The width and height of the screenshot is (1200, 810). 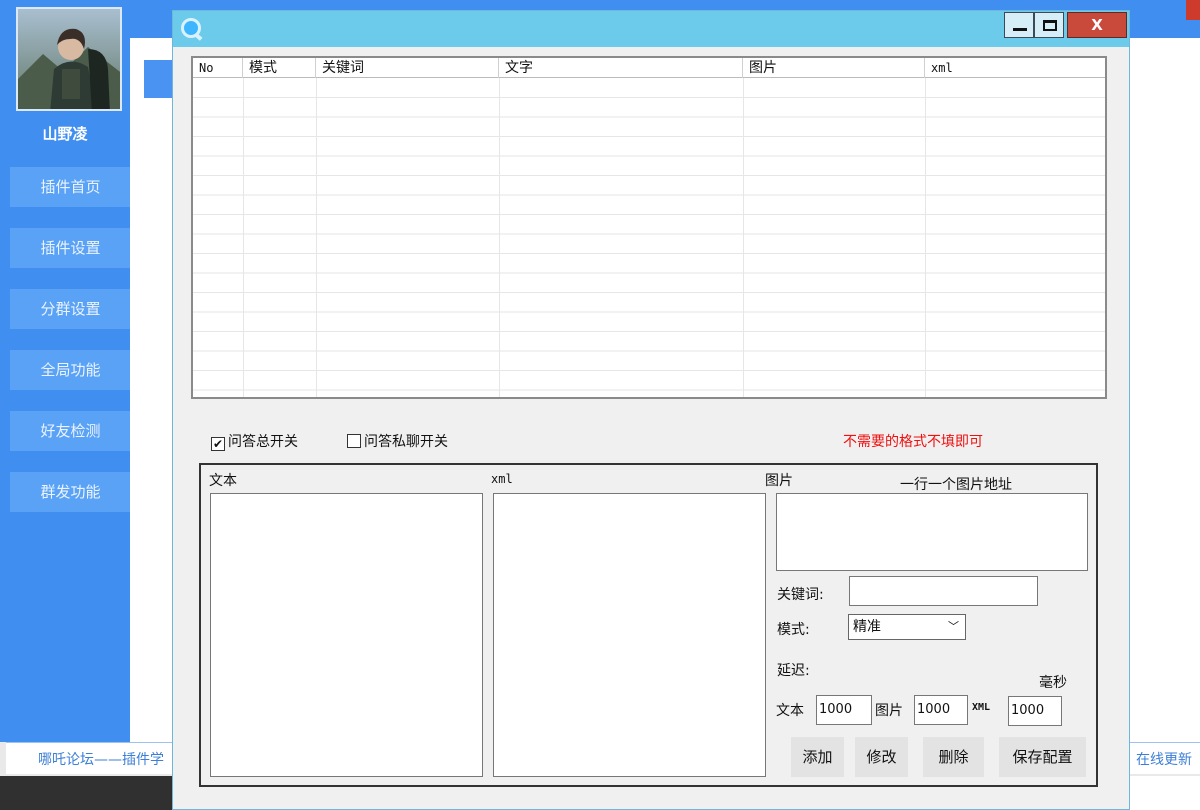 I want to click on delay-xml-input: 1000, so click(x=1035, y=711).